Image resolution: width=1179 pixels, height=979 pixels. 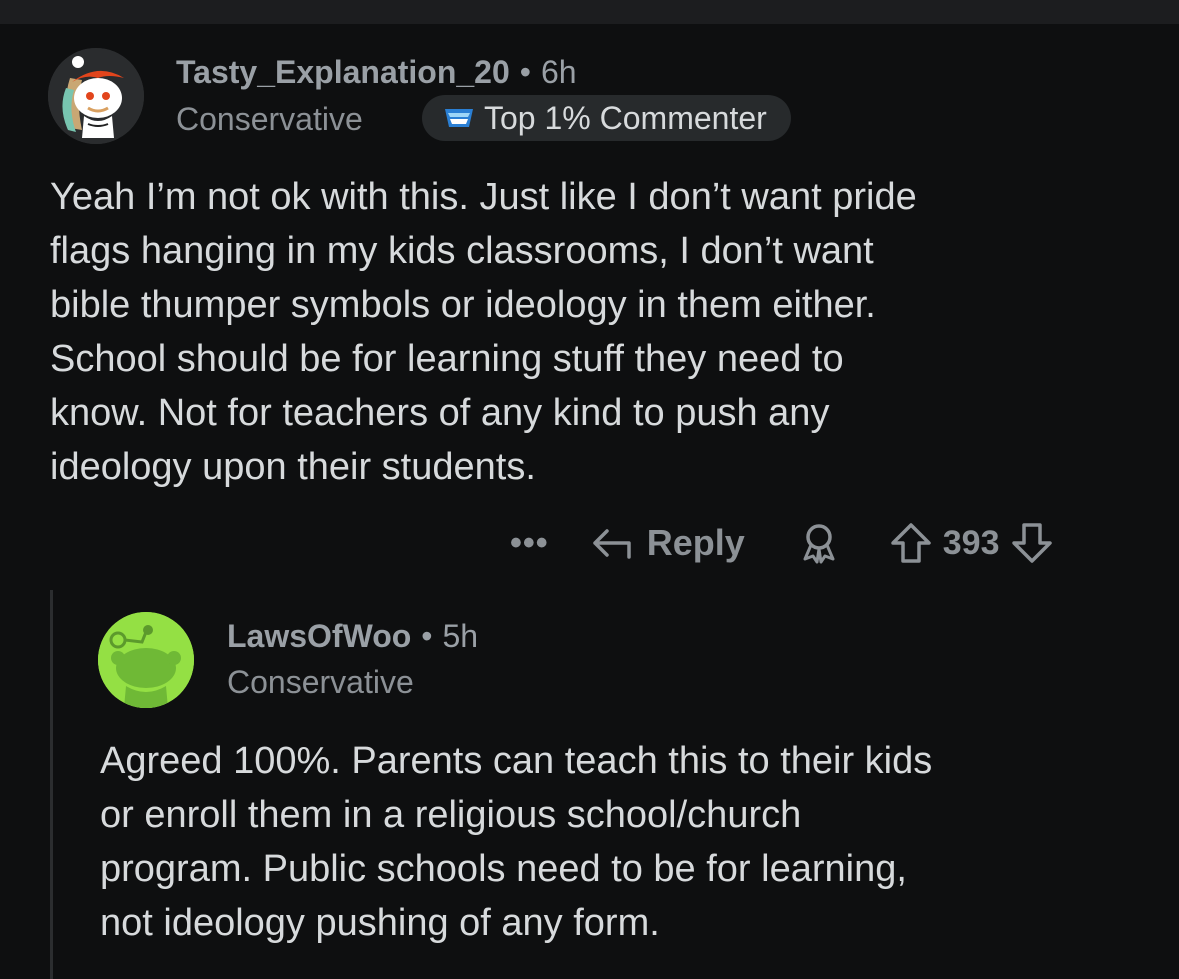 I want to click on avatar-tasty-explanation, so click(x=96, y=96).